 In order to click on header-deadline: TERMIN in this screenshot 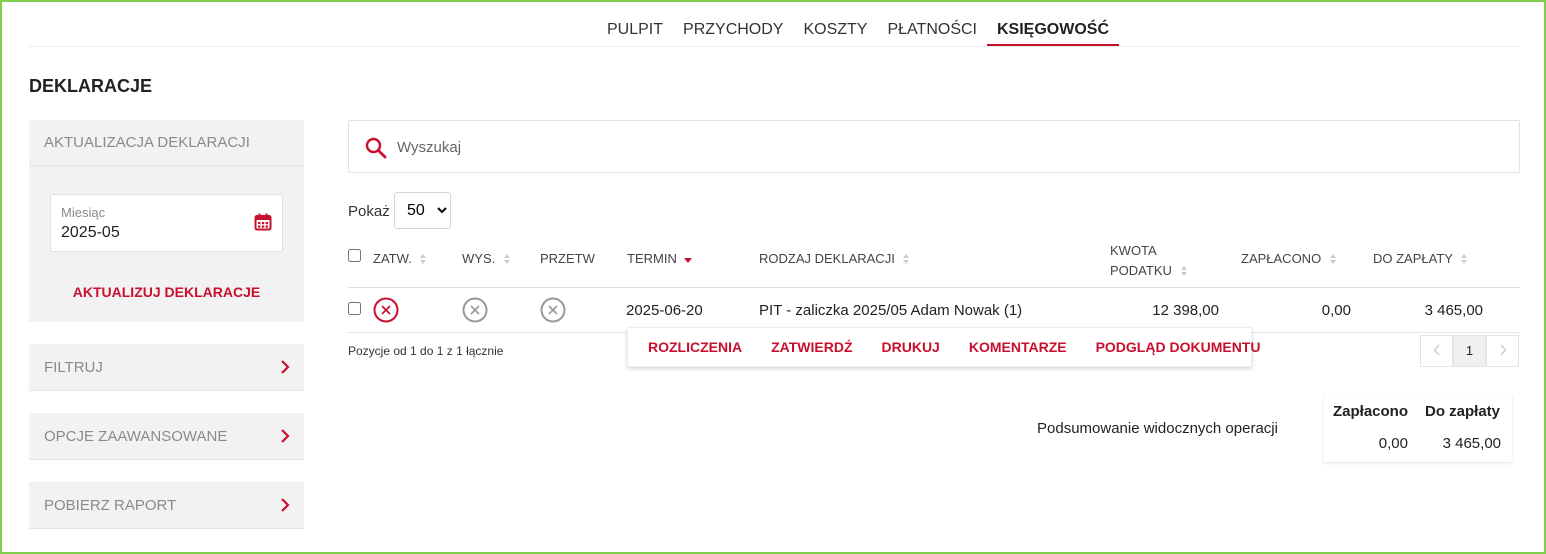, I will do `click(660, 258)`.